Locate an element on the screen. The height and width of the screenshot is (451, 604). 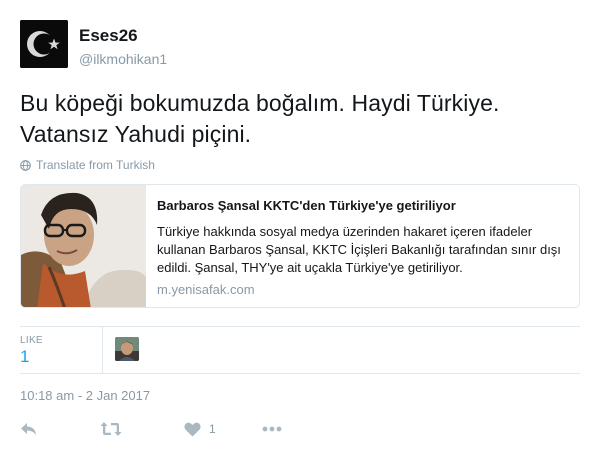
retweet-button is located at coordinates (111, 429).